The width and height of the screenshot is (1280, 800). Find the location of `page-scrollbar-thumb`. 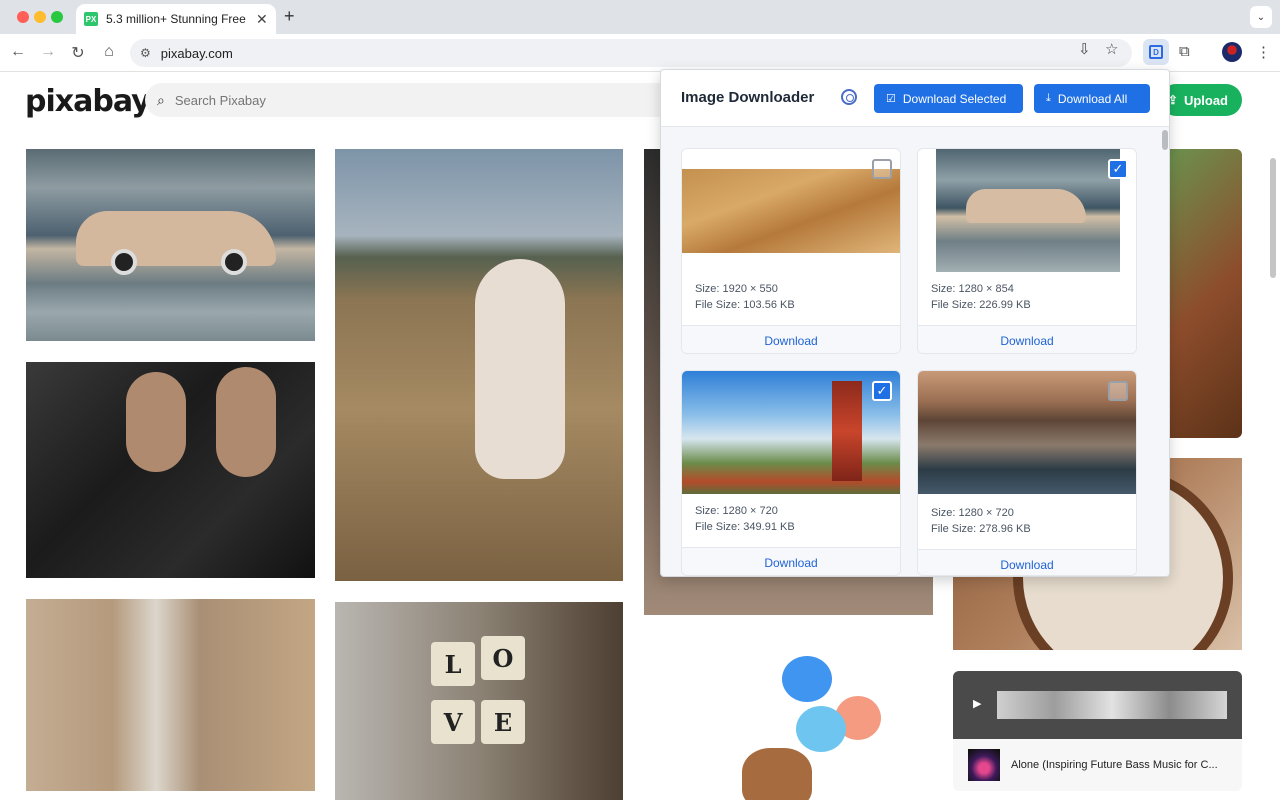

page-scrollbar-thumb is located at coordinates (1273, 218).